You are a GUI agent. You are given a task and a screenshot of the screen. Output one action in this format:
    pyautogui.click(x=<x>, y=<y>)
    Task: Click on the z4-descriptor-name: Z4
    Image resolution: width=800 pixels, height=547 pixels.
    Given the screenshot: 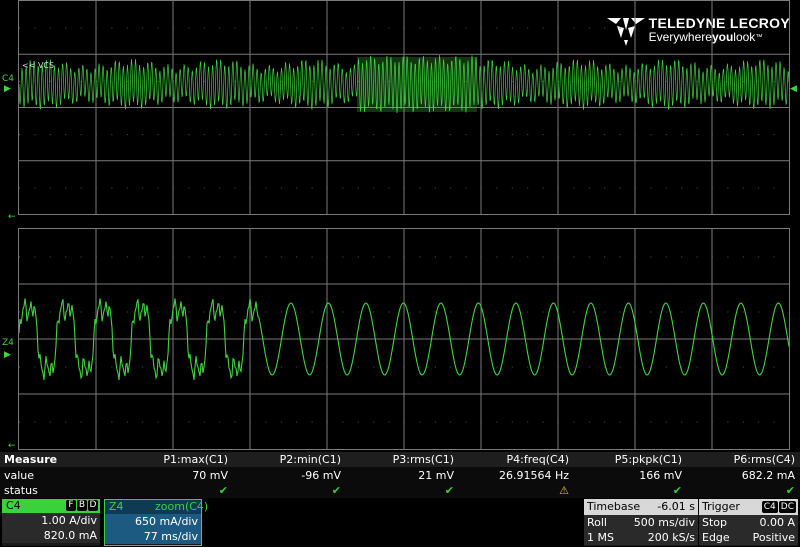 What is the action you would take?
    pyautogui.click(x=116, y=506)
    